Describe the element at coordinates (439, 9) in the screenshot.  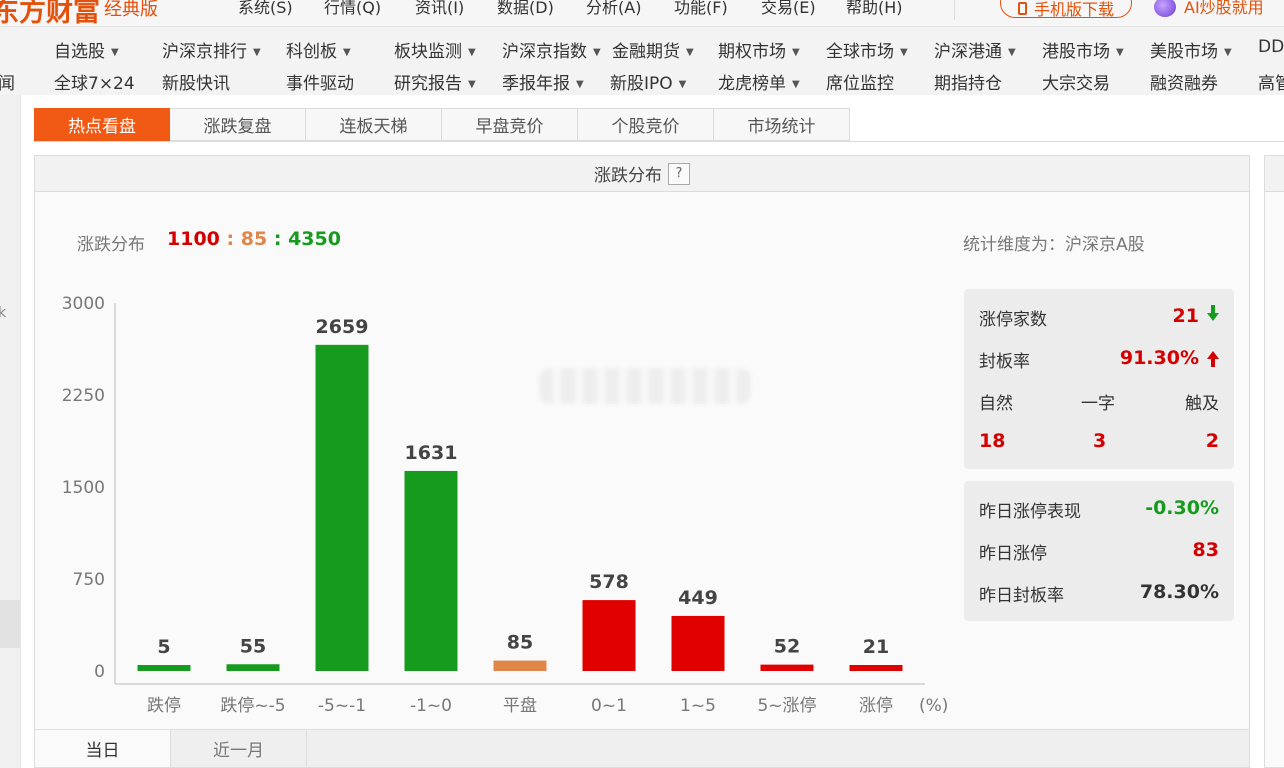
I see `menu-news: 资讯(I)` at that location.